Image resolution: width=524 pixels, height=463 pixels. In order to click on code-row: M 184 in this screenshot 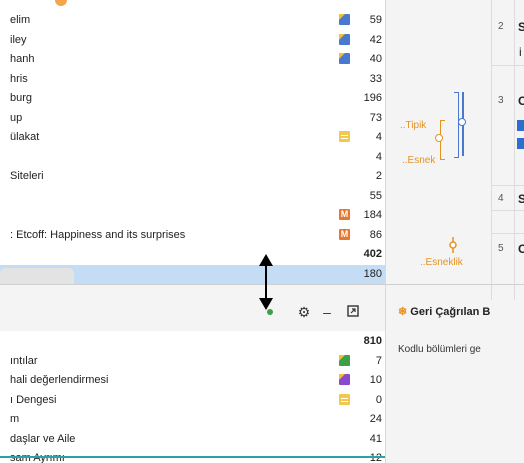, I will do `click(192, 215)`.